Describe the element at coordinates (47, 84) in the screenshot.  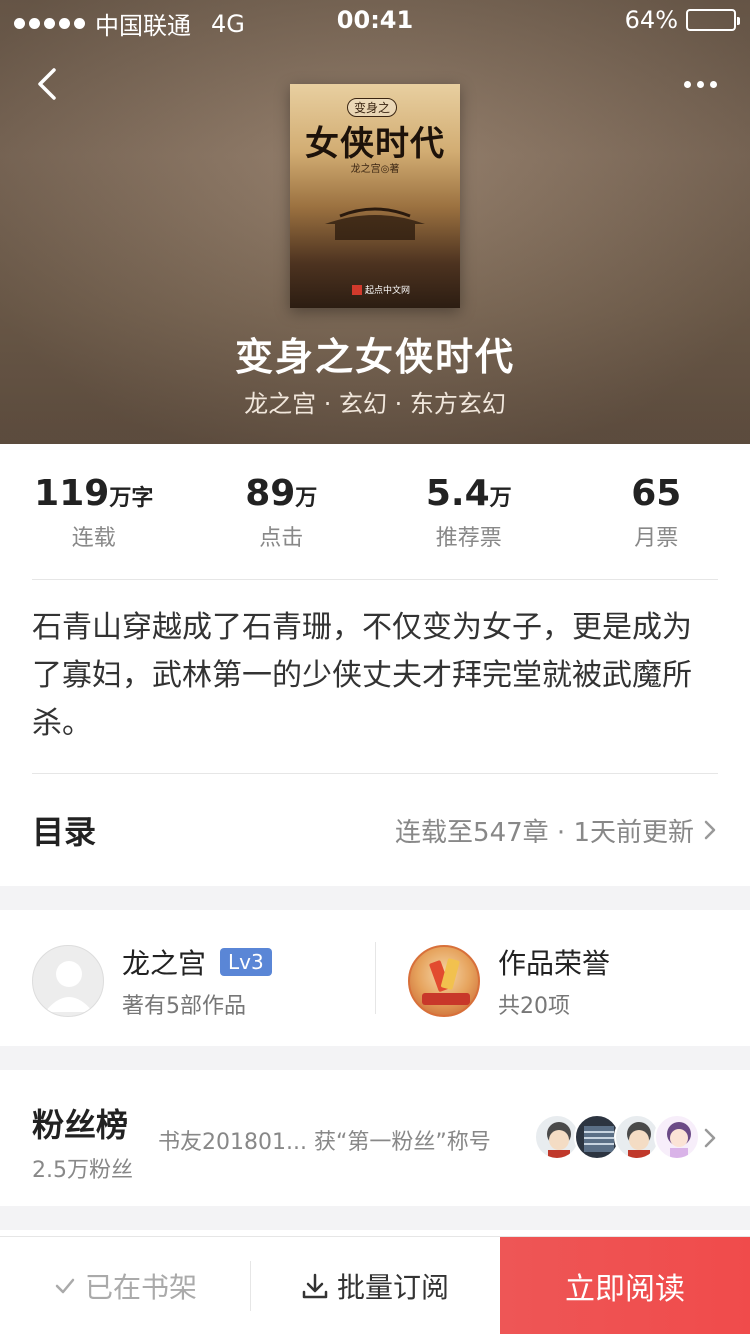
I see `chevron-left-icon` at that location.